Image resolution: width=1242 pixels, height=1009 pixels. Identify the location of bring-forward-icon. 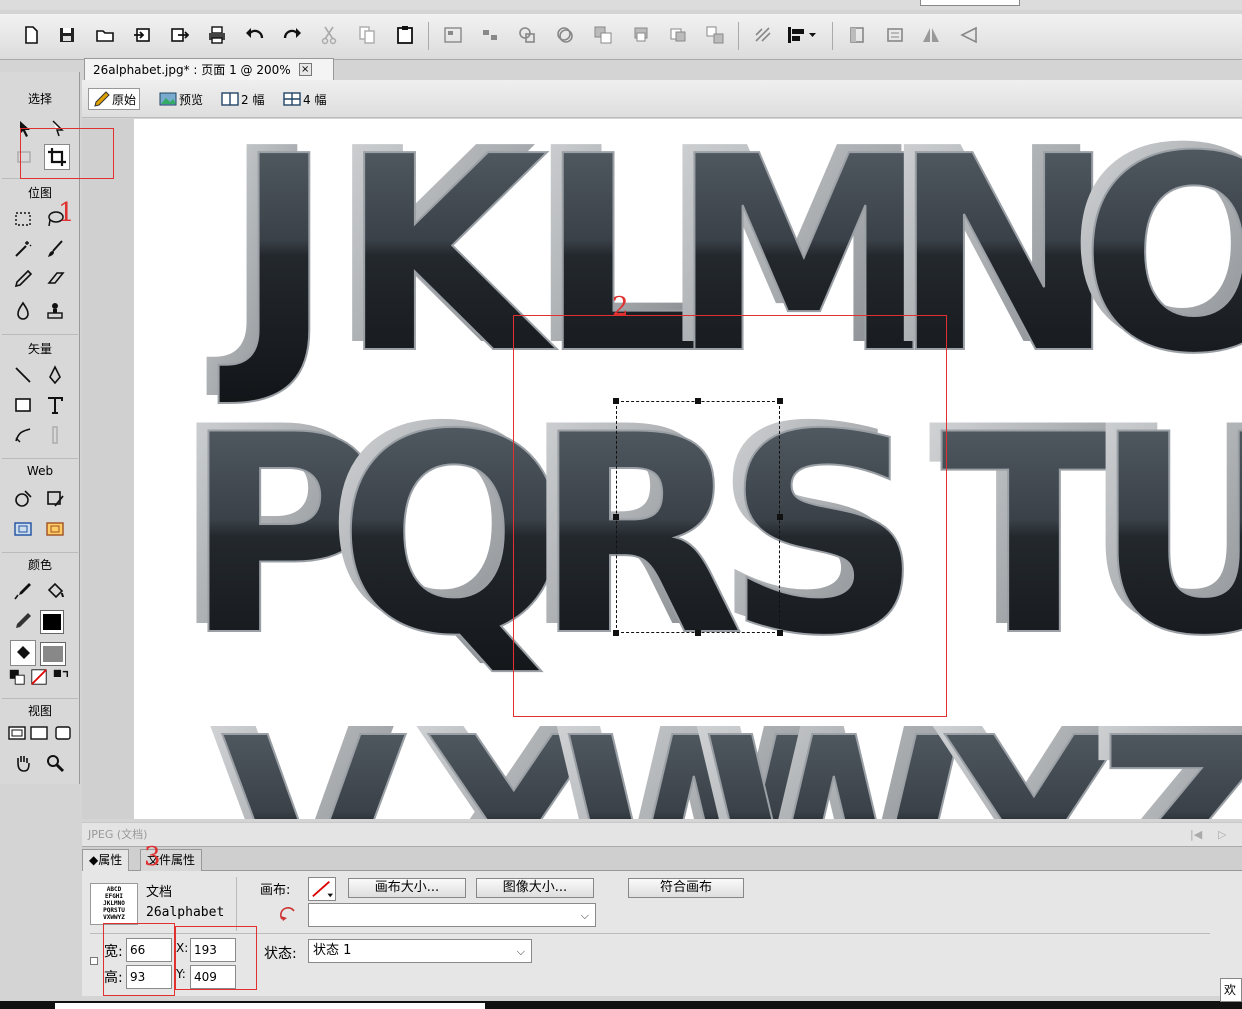
(641, 35).